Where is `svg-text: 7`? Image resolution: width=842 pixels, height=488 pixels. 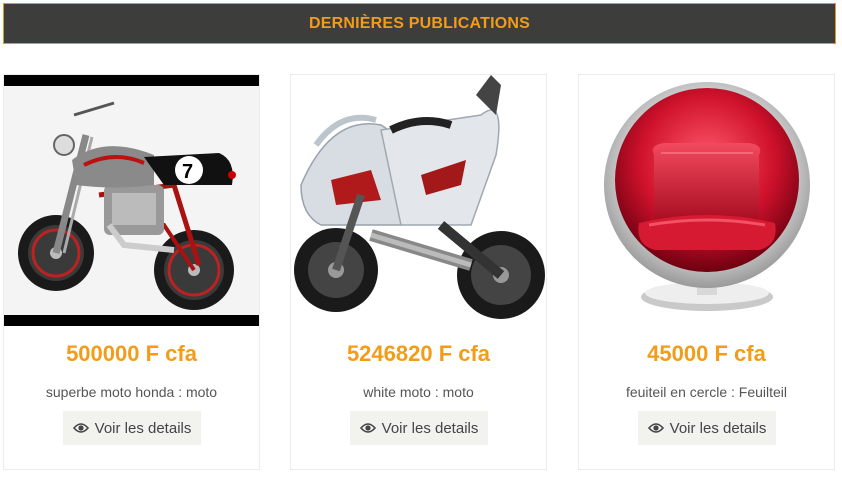
svg-text: 7 is located at coordinates (187, 172).